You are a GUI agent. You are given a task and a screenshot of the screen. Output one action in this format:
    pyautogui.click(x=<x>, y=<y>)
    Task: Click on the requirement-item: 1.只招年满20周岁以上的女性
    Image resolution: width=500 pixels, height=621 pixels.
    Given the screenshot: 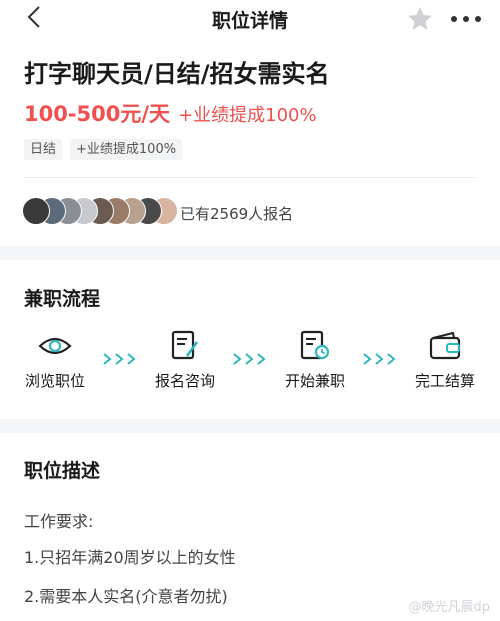 What is the action you would take?
    pyautogui.click(x=130, y=557)
    